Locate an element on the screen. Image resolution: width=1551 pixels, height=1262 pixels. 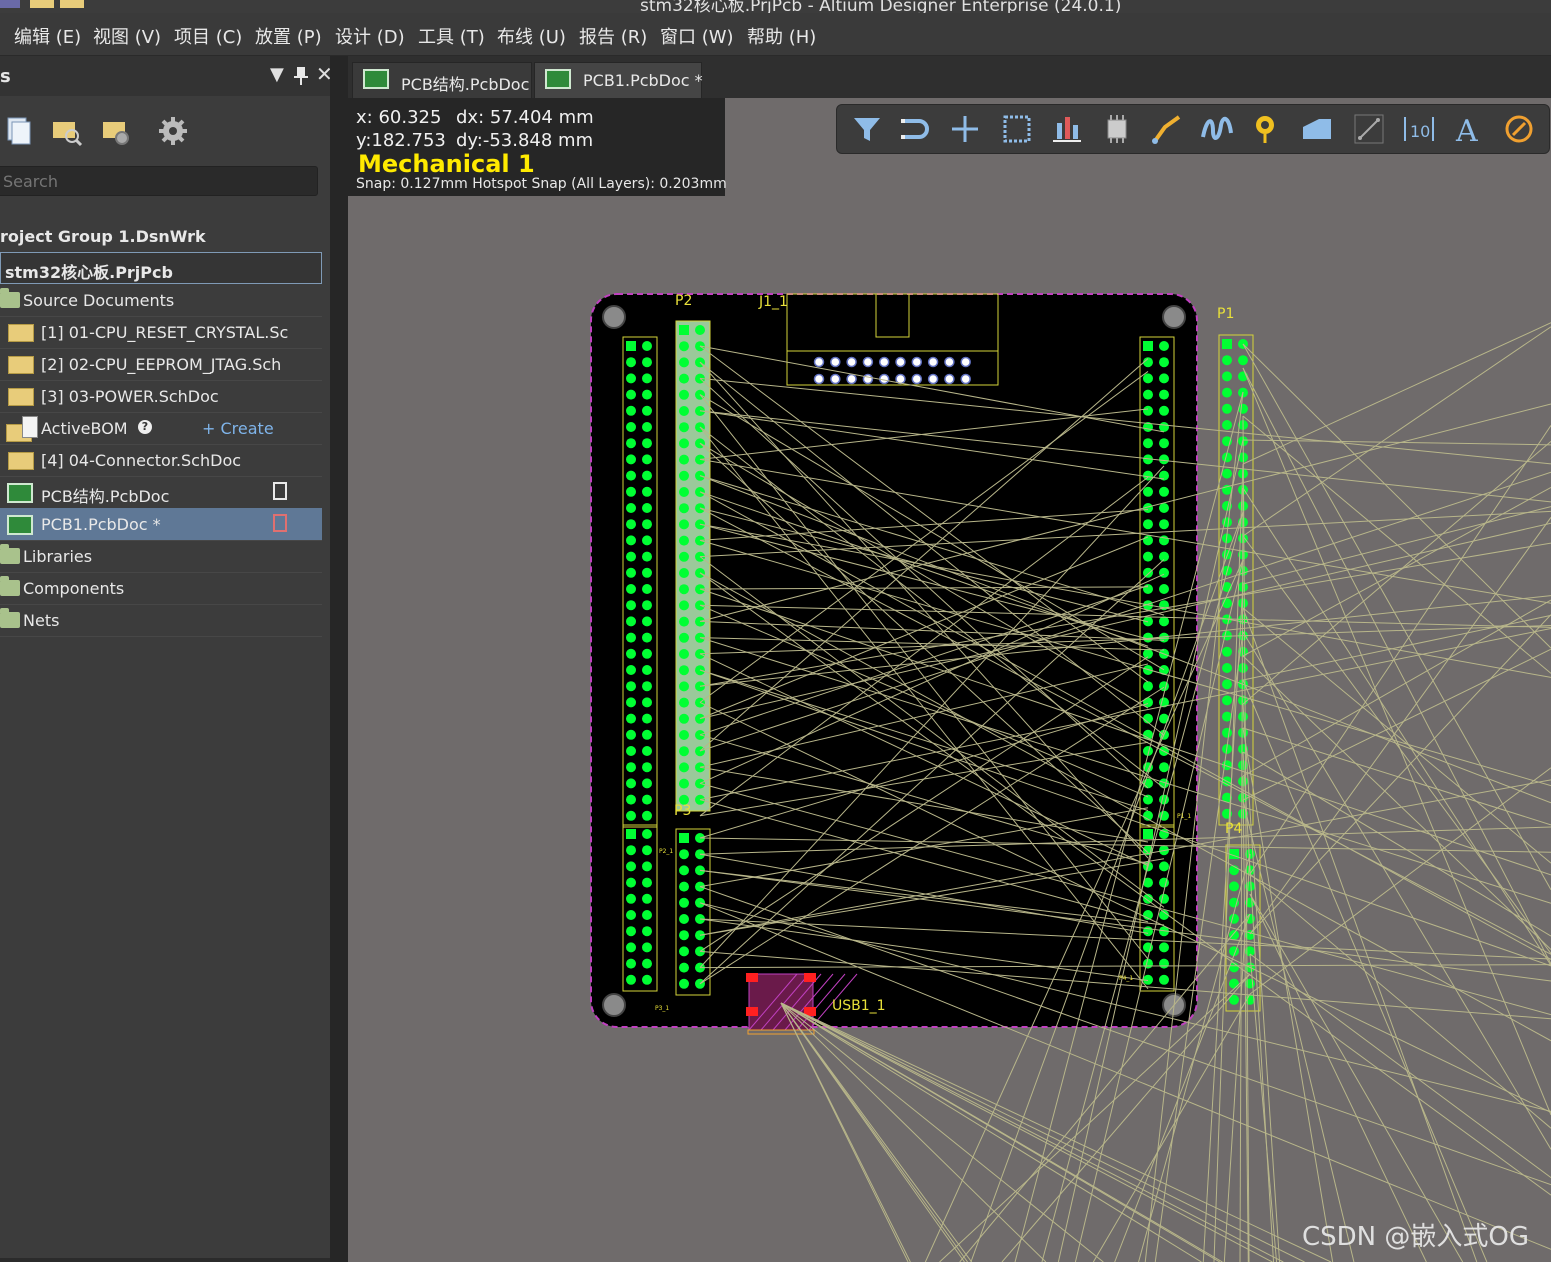
panel-splitter is located at coordinates (339, 659).